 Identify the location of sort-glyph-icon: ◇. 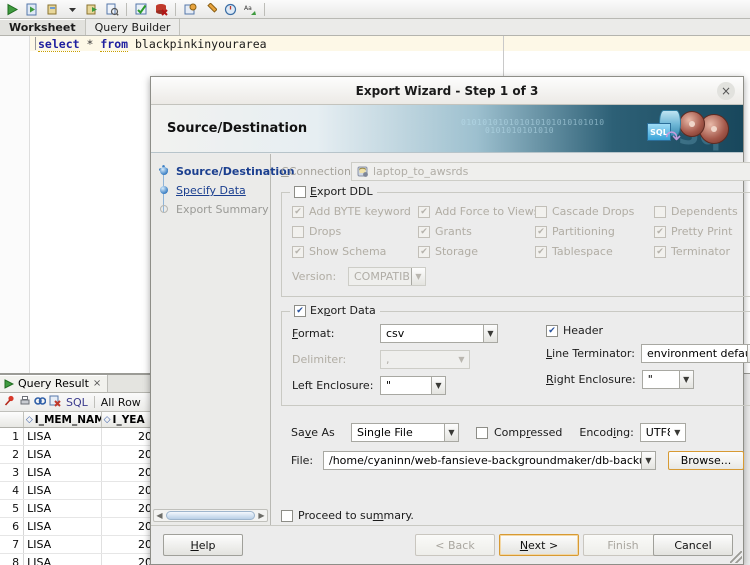
(107, 419).